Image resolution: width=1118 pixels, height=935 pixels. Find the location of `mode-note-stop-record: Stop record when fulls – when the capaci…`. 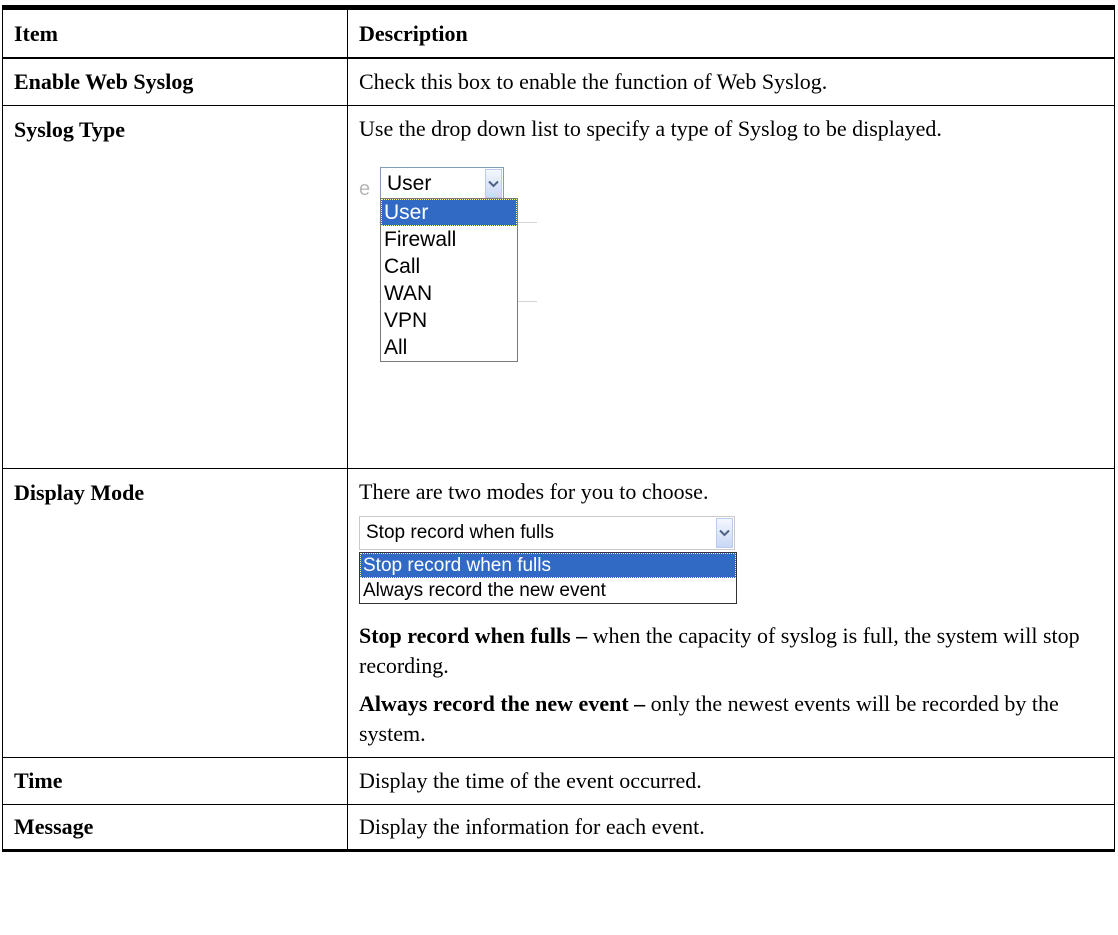

mode-note-stop-record: Stop record when fulls – when the capaci… is located at coordinates (736, 651).